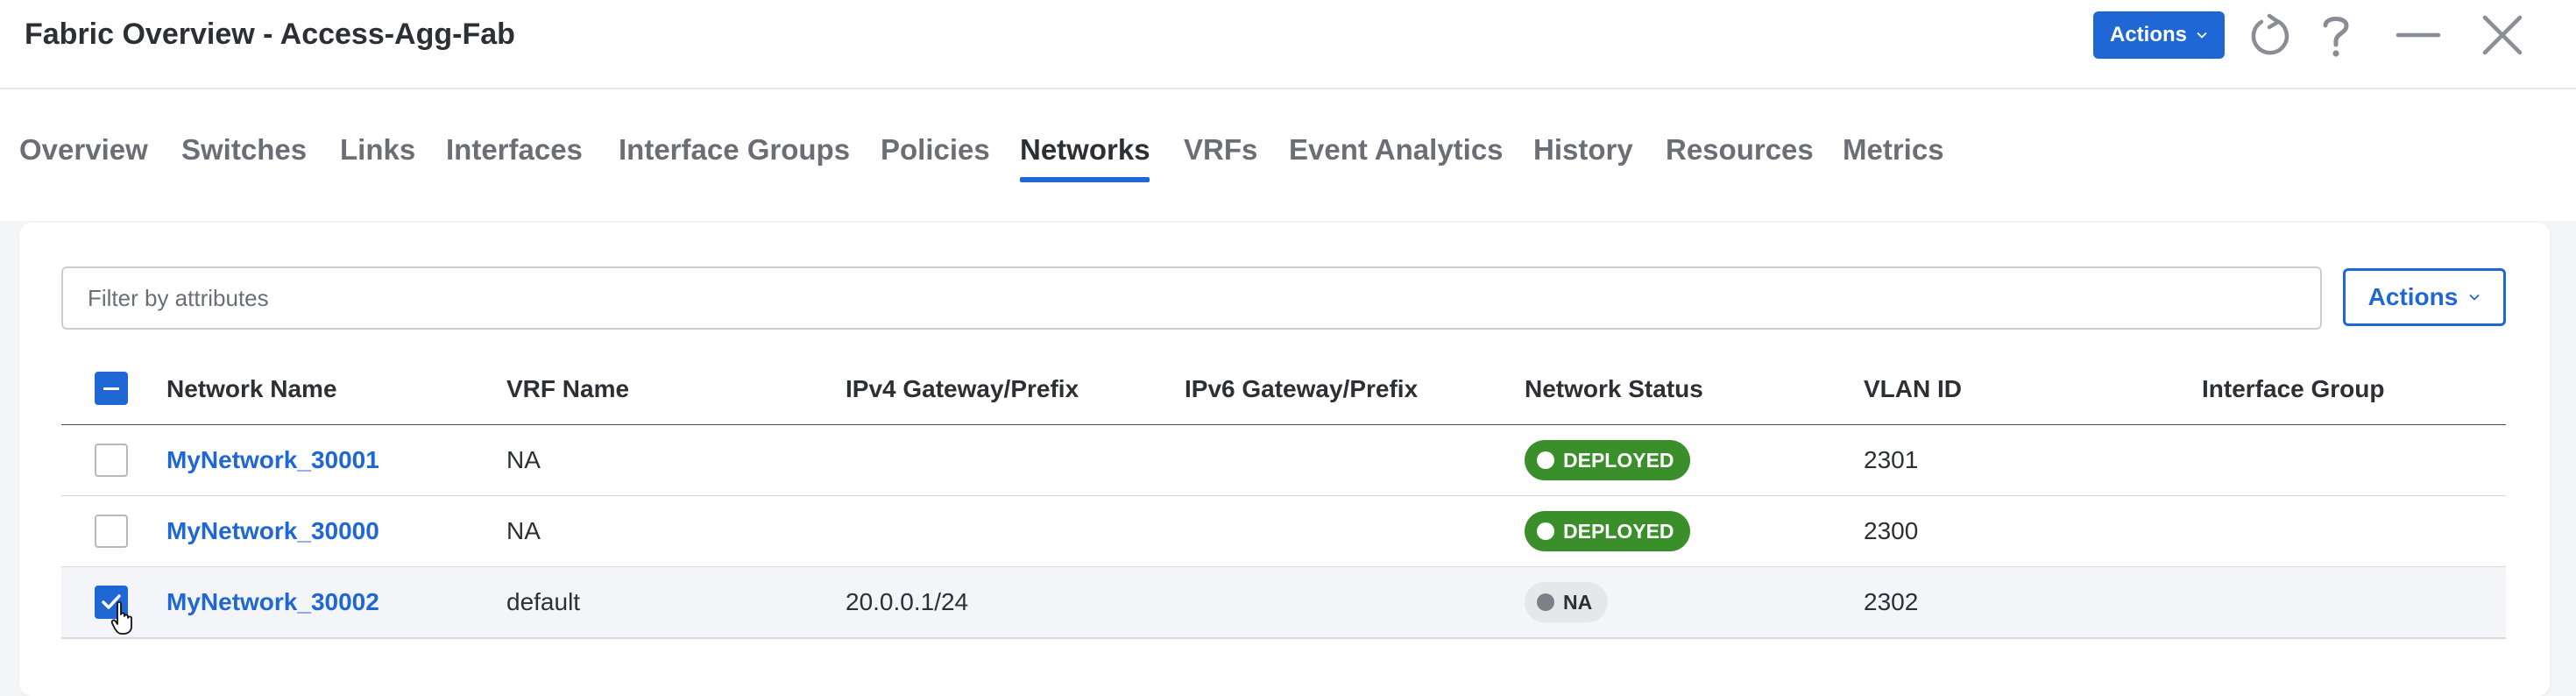 The height and width of the screenshot is (696, 2576). I want to click on tab-networks: Networks, so click(1085, 150).